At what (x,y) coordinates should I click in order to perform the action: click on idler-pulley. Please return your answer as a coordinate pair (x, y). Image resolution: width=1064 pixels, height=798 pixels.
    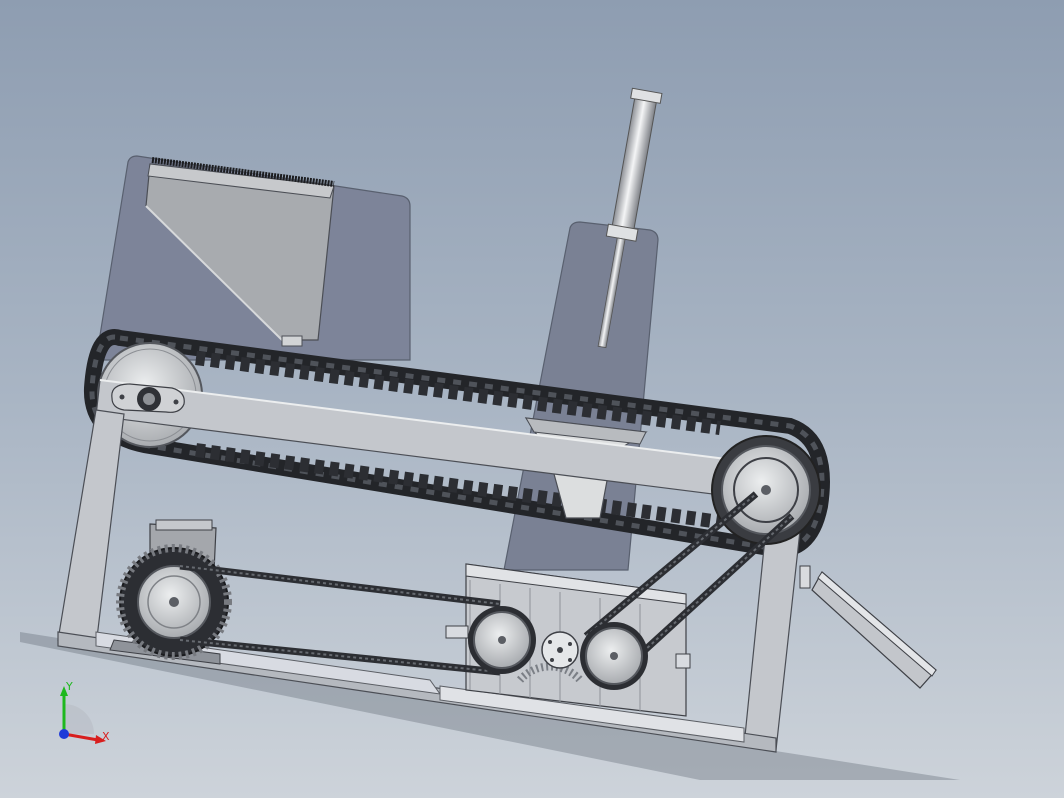
    Looking at the image, I should click on (766, 490).